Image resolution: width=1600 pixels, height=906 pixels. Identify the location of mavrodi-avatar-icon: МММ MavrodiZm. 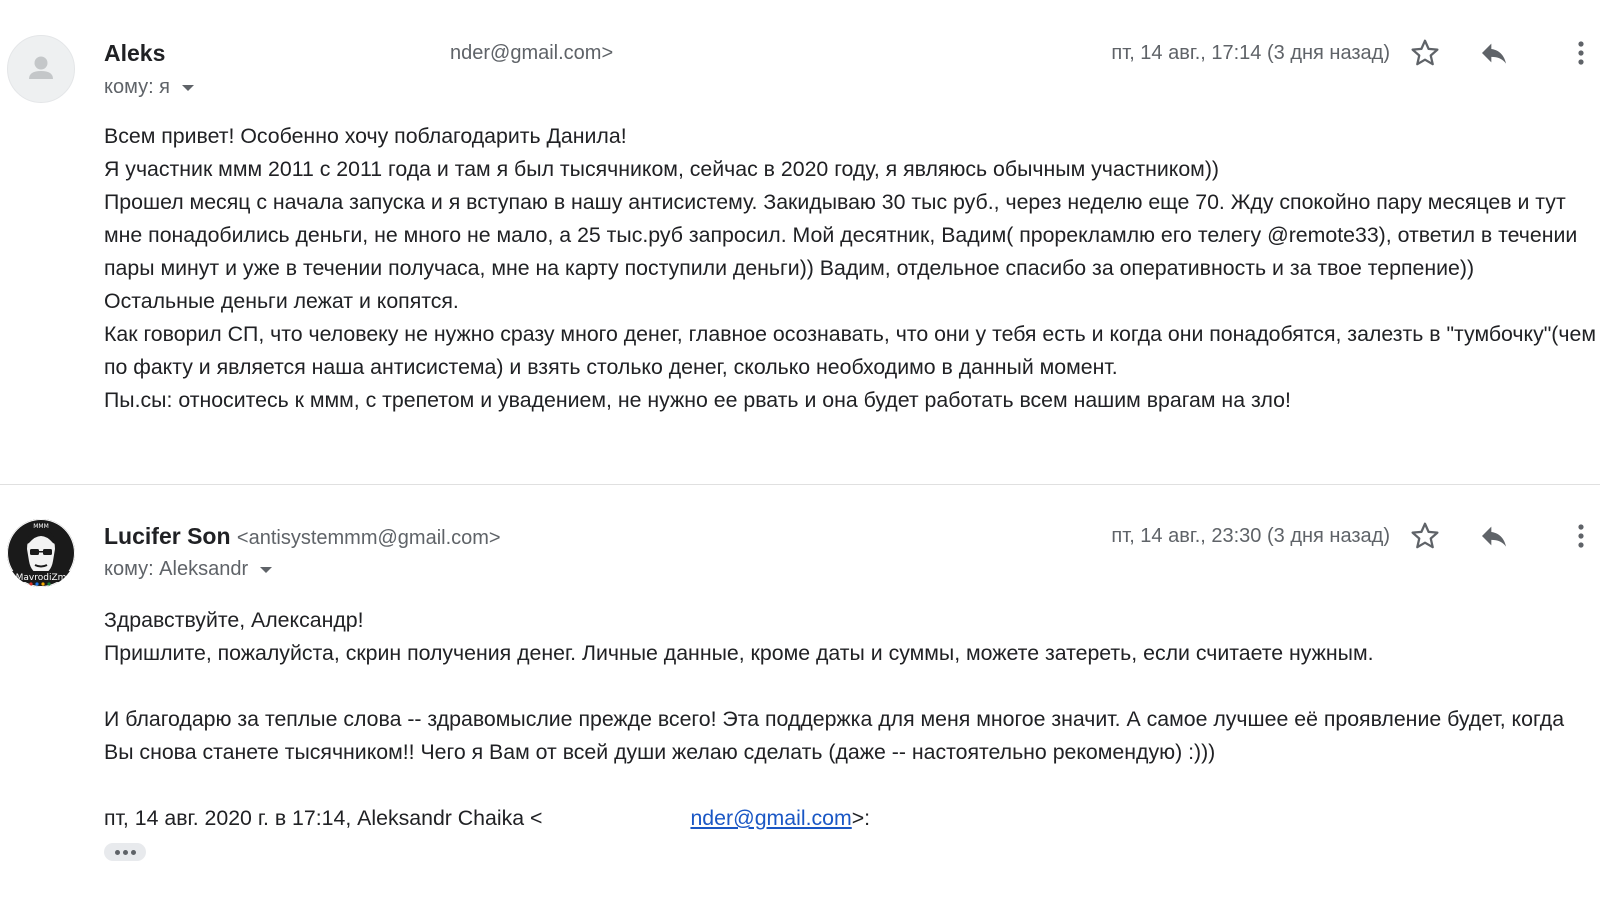
(41, 553).